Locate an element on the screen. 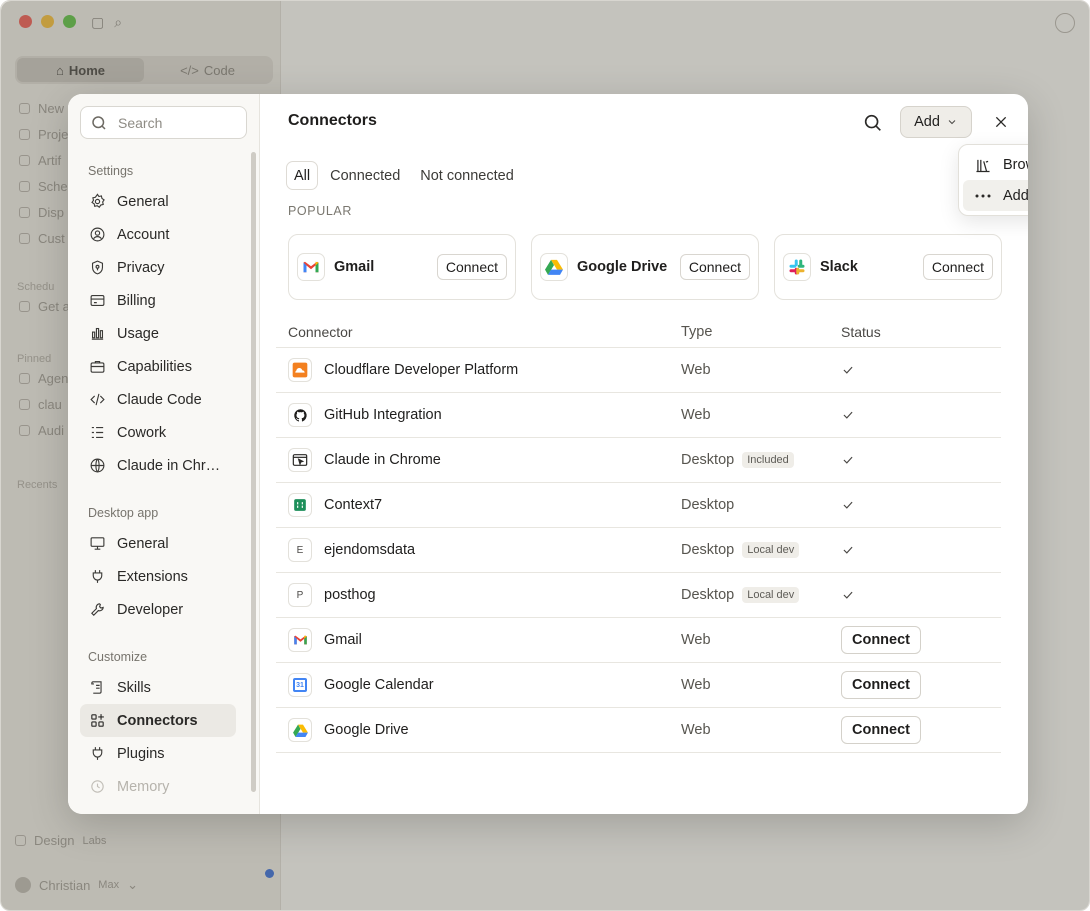 The image size is (1090, 911). calendar-day-label: 31 is located at coordinates (300, 685).